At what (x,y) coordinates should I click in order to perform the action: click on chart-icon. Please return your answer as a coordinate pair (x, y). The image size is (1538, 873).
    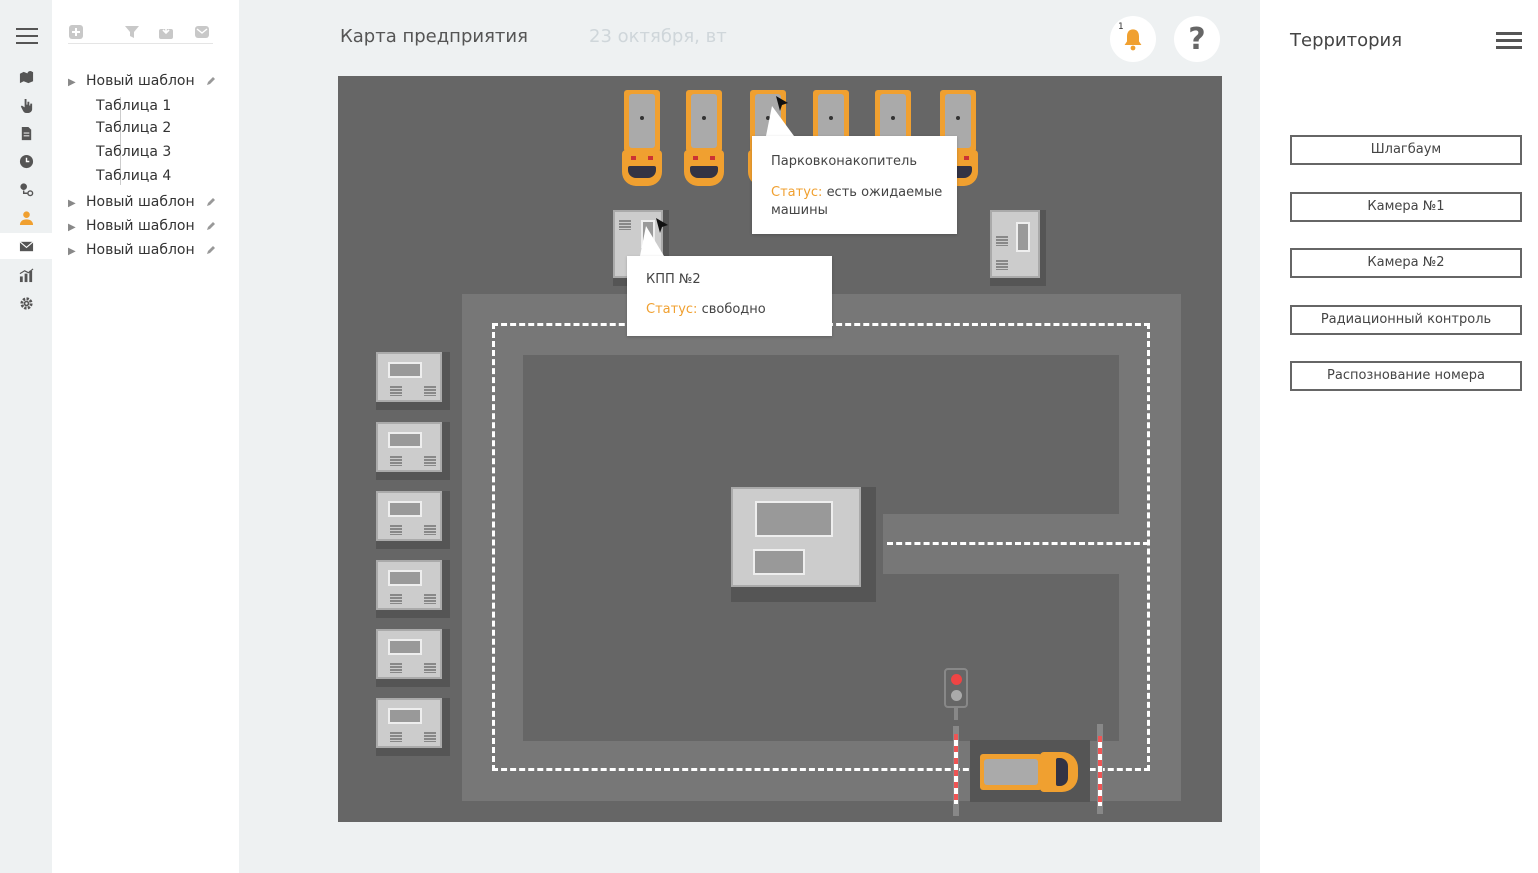
    Looking at the image, I should click on (26, 275).